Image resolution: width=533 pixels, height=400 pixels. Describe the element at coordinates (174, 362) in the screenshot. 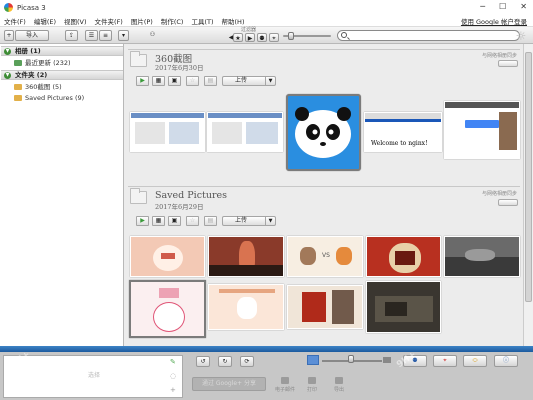

I see `pin-icon: ✎` at that location.